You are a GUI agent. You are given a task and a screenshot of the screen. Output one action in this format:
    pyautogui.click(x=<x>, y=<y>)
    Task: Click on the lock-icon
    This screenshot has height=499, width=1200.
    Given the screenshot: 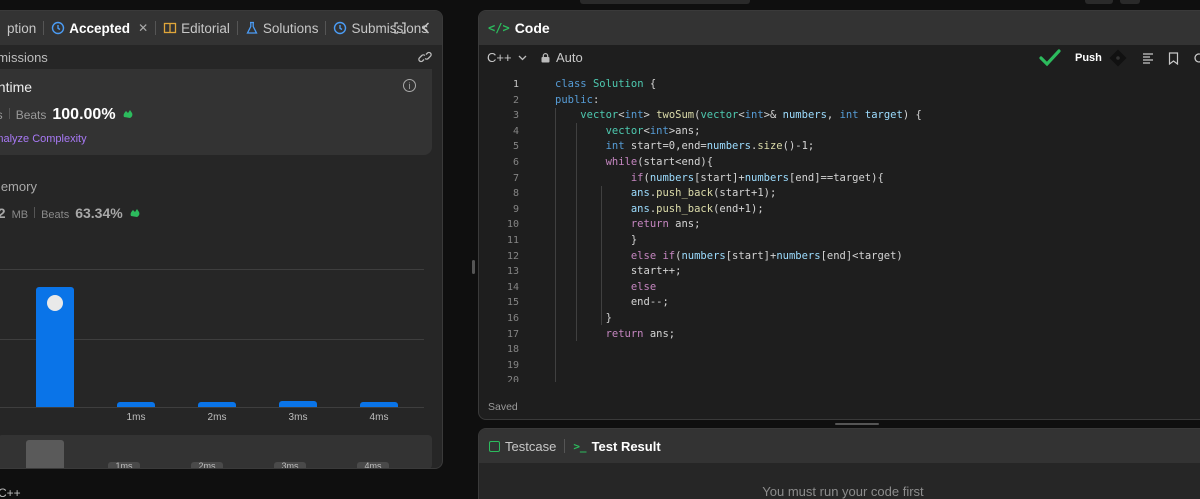 What is the action you would take?
    pyautogui.click(x=545, y=57)
    